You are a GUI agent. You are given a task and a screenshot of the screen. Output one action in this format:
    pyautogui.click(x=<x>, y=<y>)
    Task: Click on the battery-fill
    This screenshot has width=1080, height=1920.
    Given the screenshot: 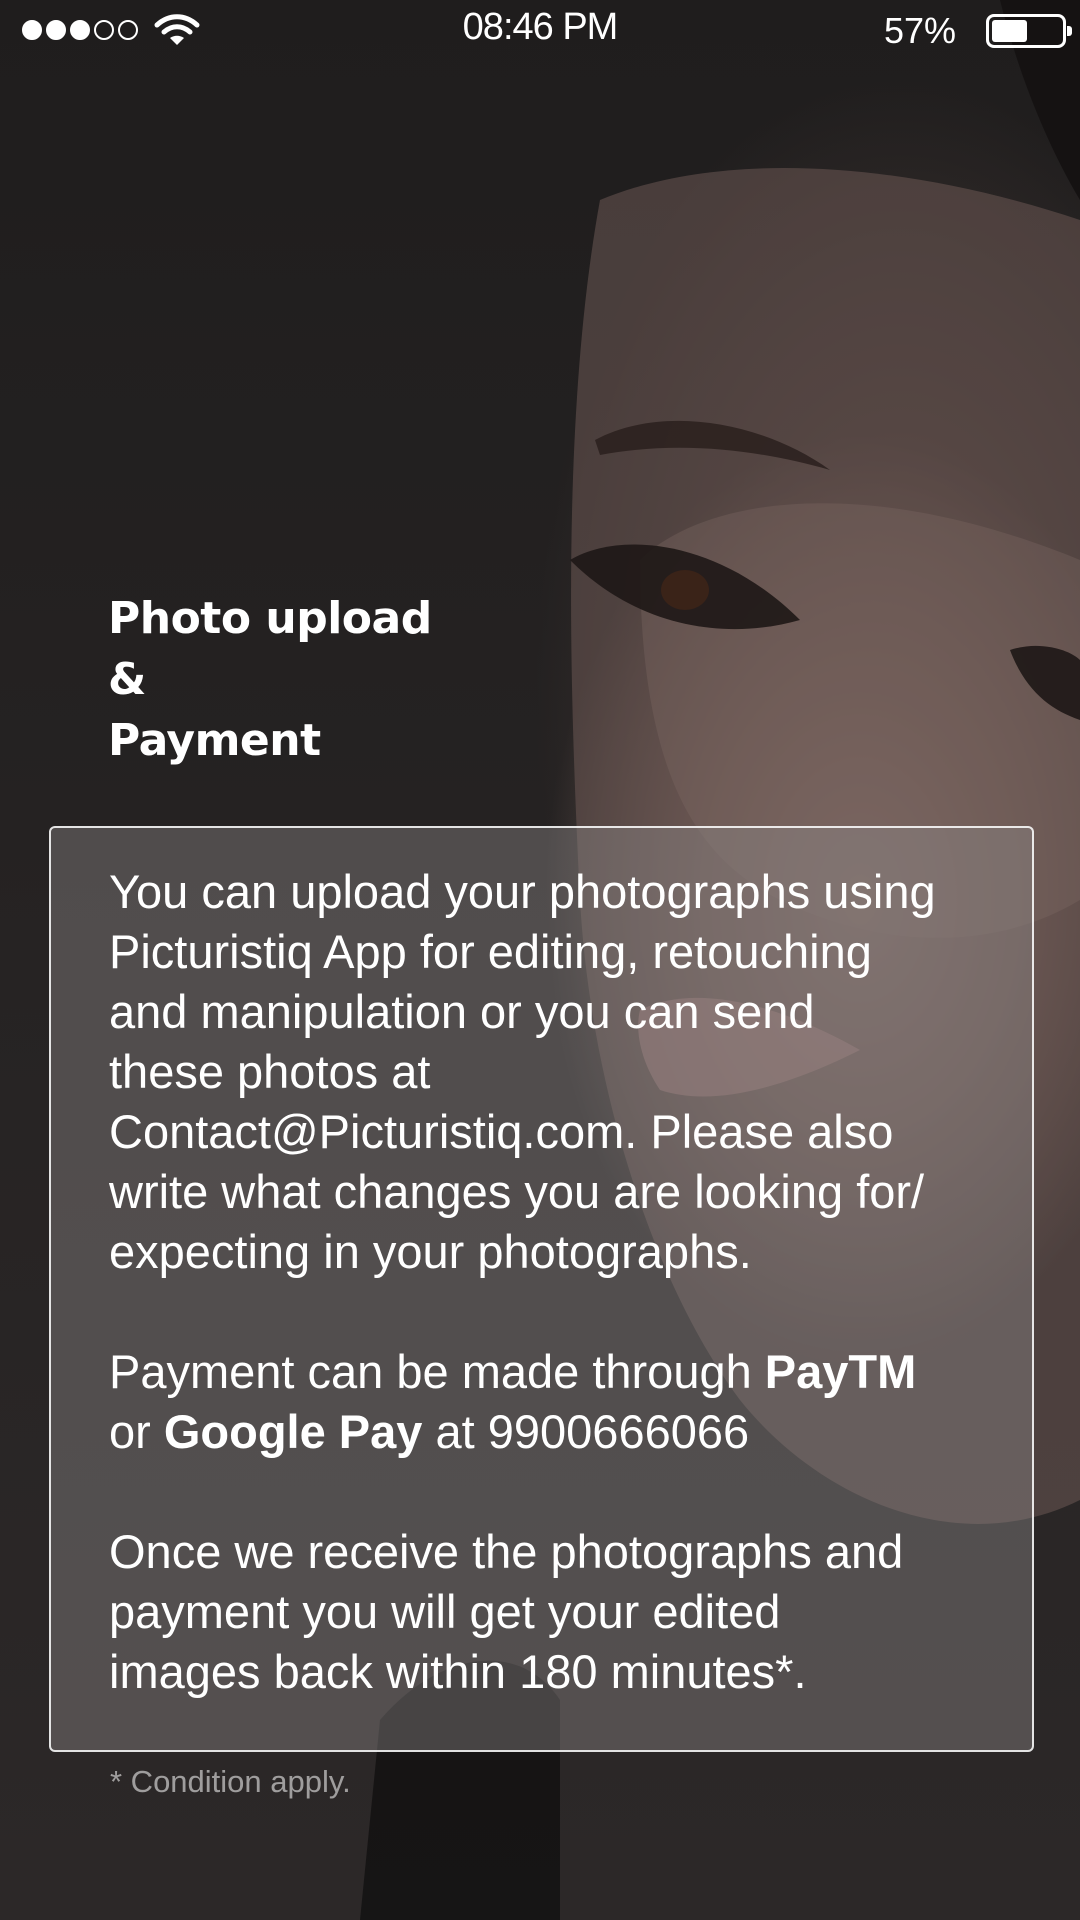 What is the action you would take?
    pyautogui.click(x=1010, y=31)
    